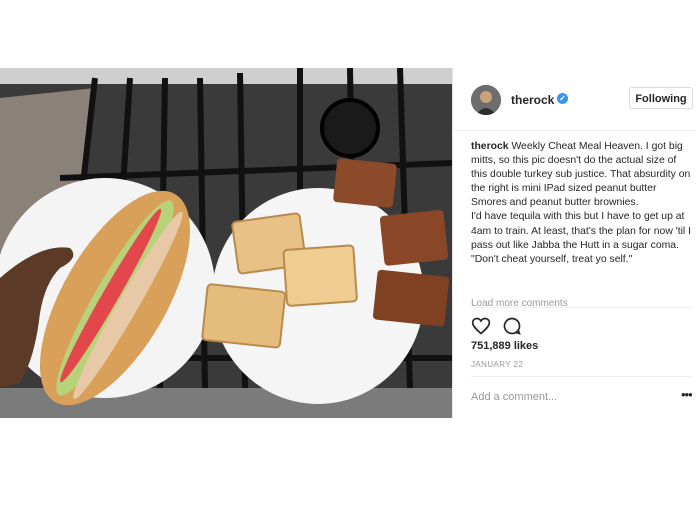 This screenshot has height=522, width=696. What do you see at coordinates (562, 98) in the screenshot?
I see `verified-badge-icon: ✓` at bounding box center [562, 98].